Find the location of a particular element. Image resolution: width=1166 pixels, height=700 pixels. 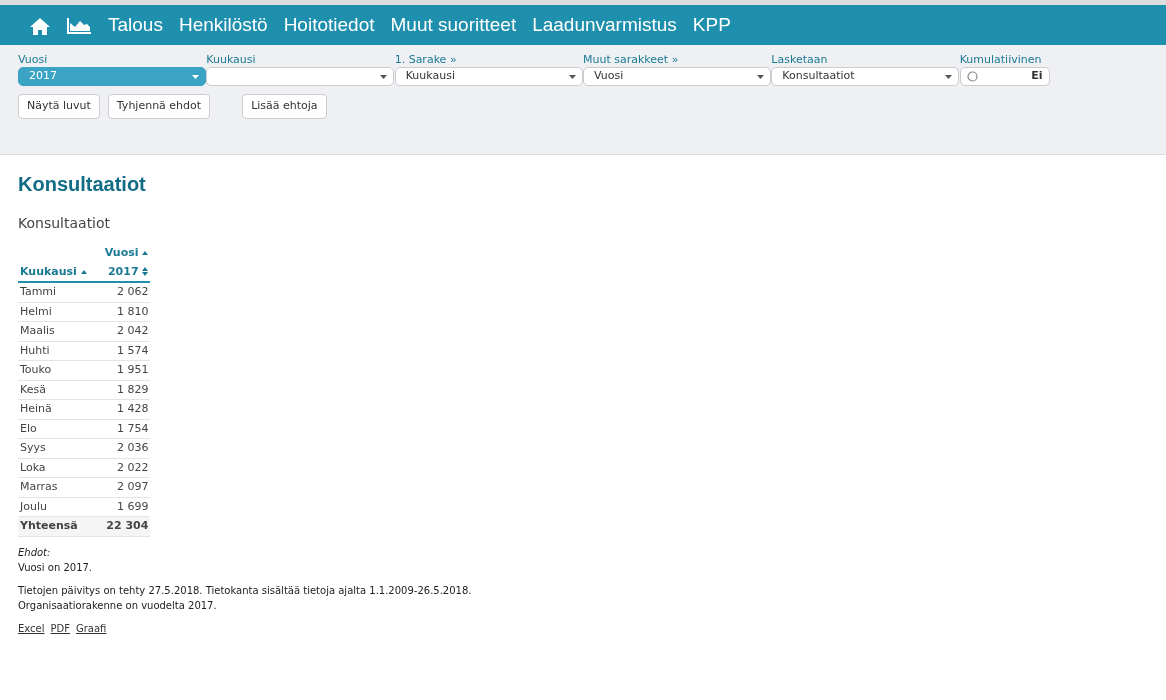

select-field: Kuukausi is located at coordinates (488, 76).